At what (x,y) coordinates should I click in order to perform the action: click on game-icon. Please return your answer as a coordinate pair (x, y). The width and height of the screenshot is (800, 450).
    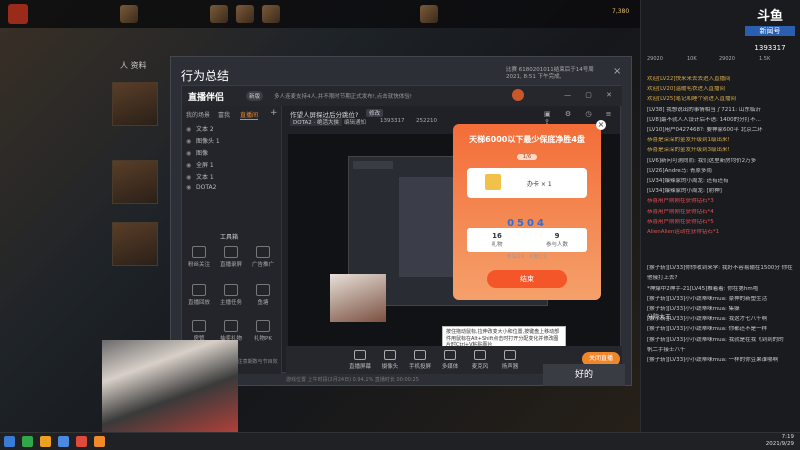
    Looking at the image, I should click on (81, 441).